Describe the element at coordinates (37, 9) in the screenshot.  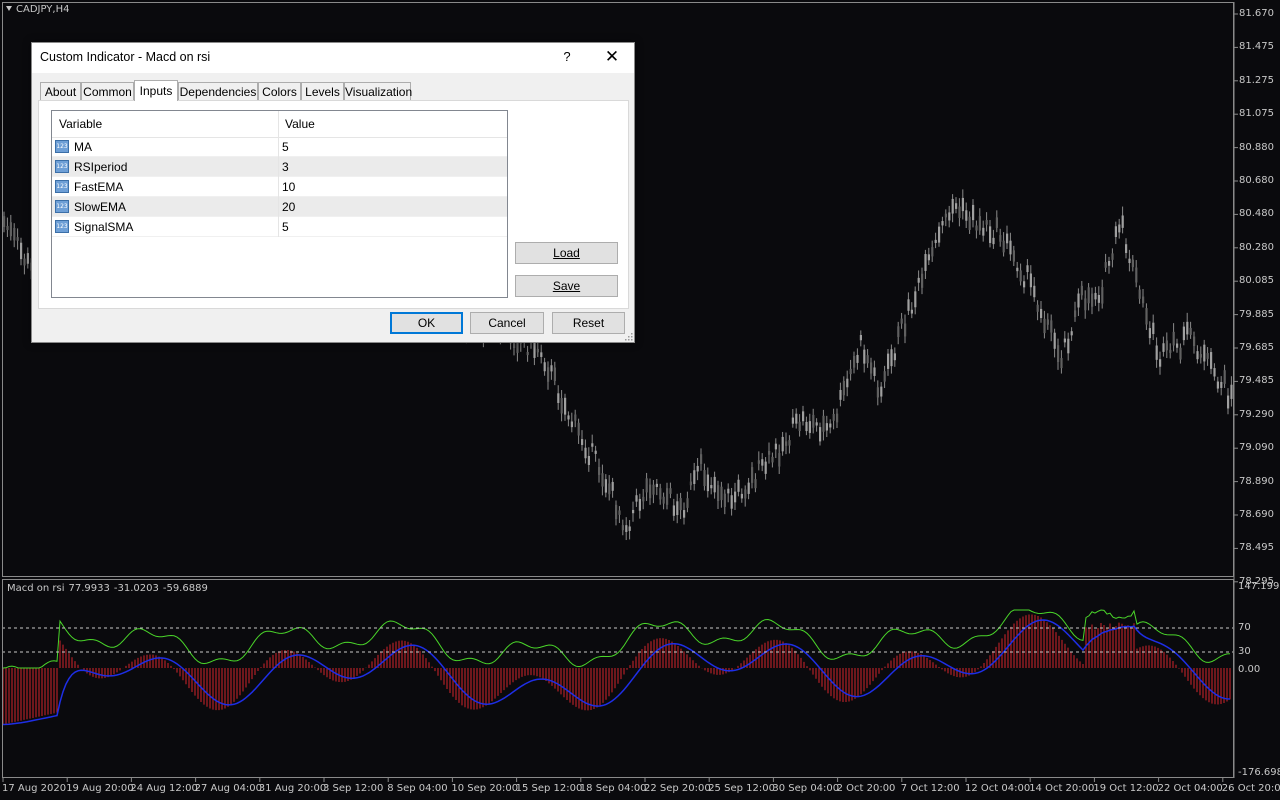
I see `symbol-label: CADJPY,H4` at that location.